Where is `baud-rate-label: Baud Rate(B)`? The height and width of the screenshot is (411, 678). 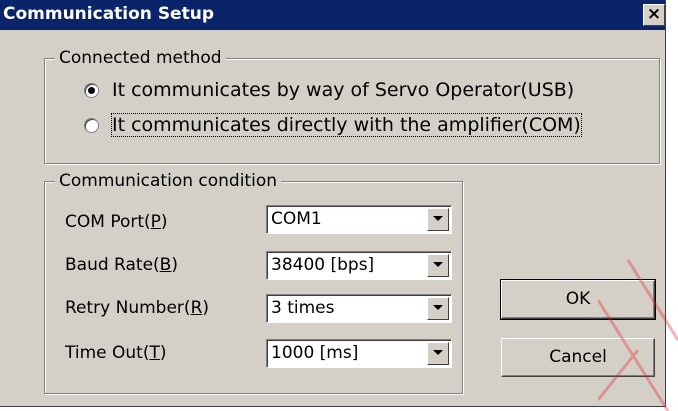
baud-rate-label: Baud Rate(B) is located at coordinates (121, 265).